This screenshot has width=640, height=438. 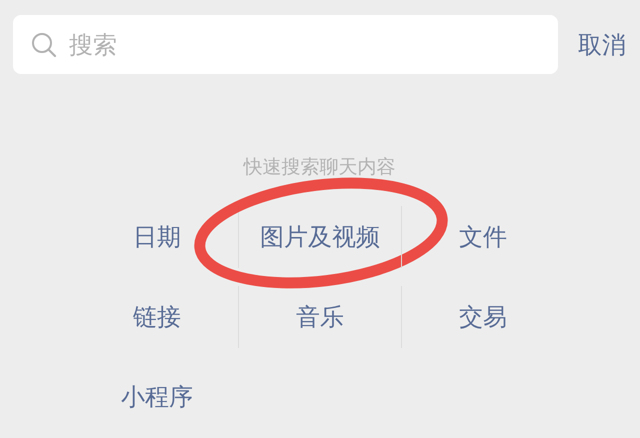 What do you see at coordinates (285, 44) in the screenshot?
I see `search-field: 搜索` at bounding box center [285, 44].